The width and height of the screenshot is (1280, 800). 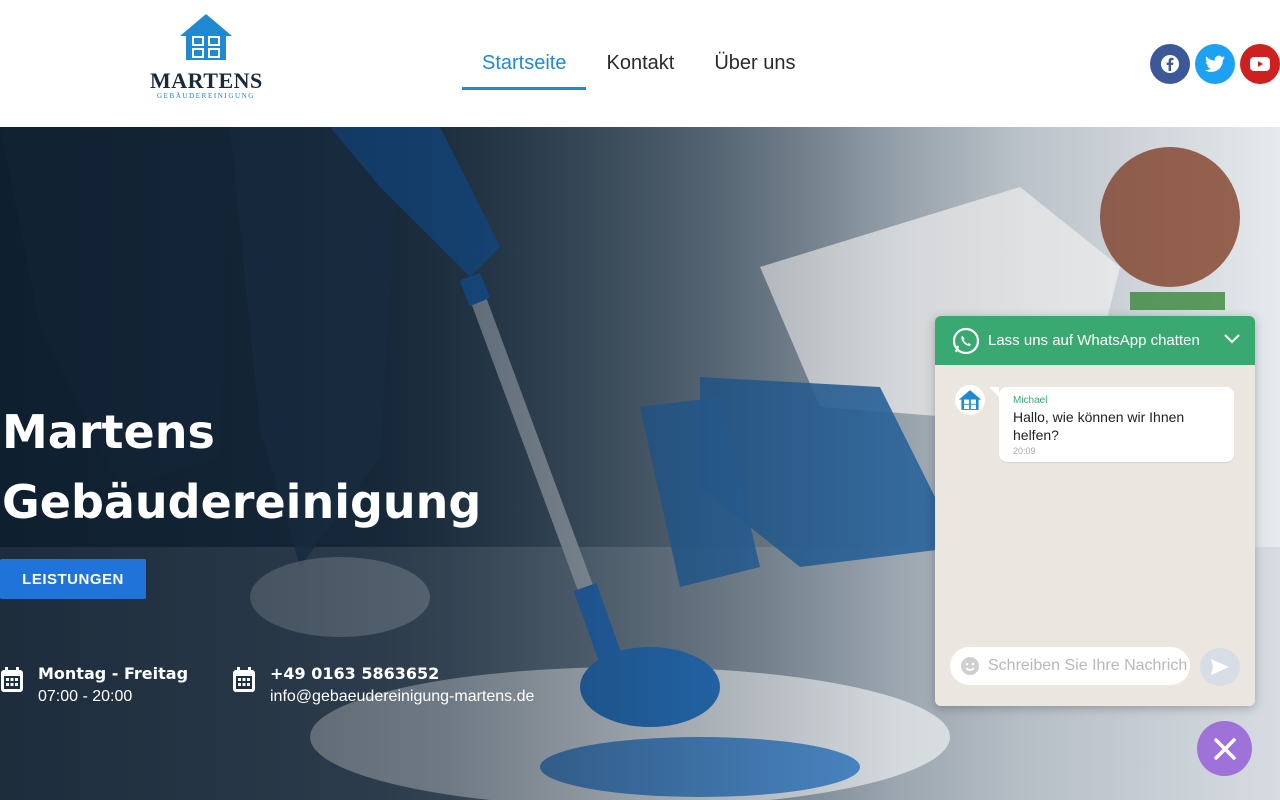 I want to click on whatsapp-header-title: Lass uns auf WhatsApp chatten, so click(x=1094, y=340).